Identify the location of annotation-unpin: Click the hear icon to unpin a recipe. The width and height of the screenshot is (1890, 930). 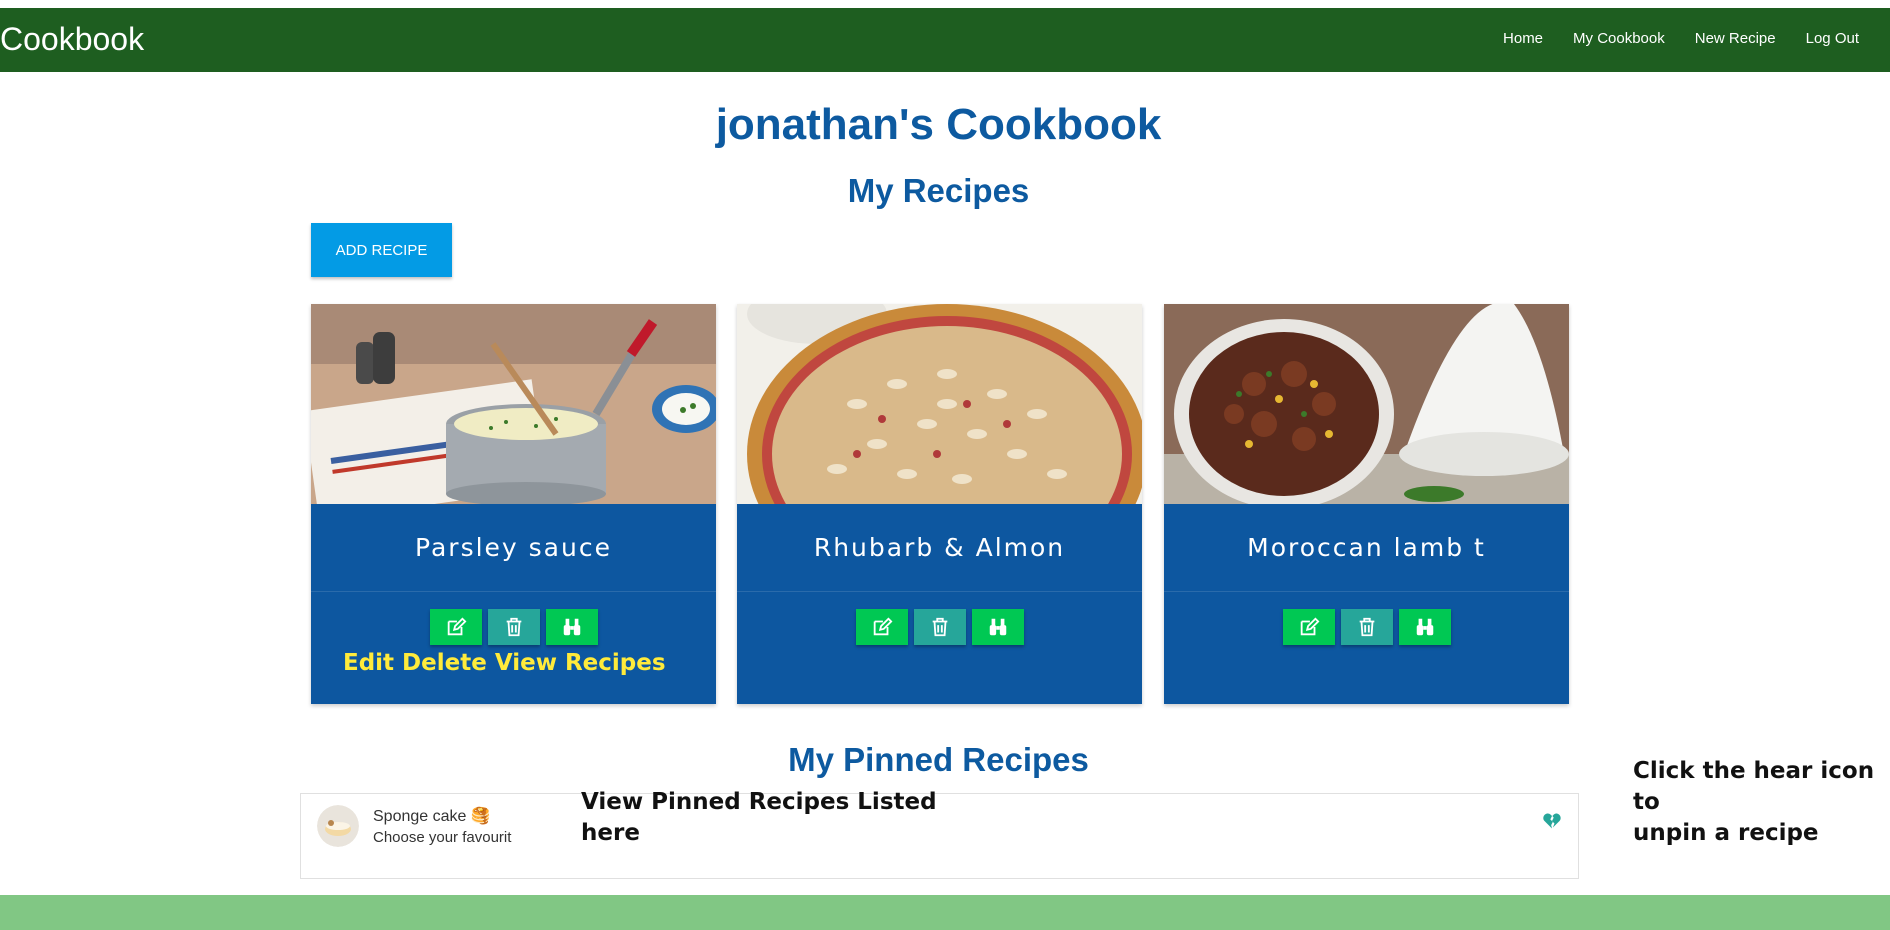
(1754, 802).